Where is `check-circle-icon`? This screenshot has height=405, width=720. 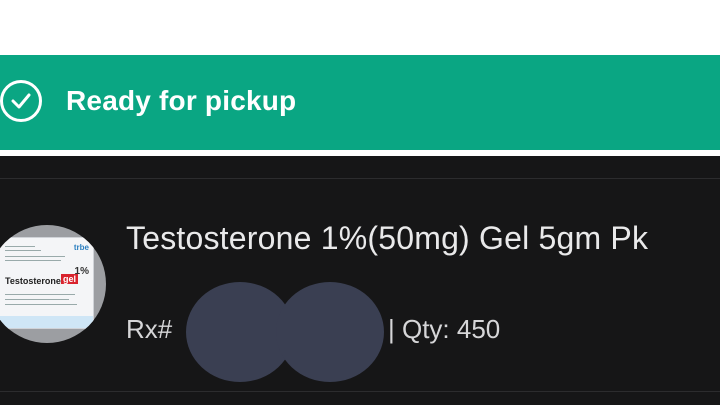 check-circle-icon is located at coordinates (21, 101).